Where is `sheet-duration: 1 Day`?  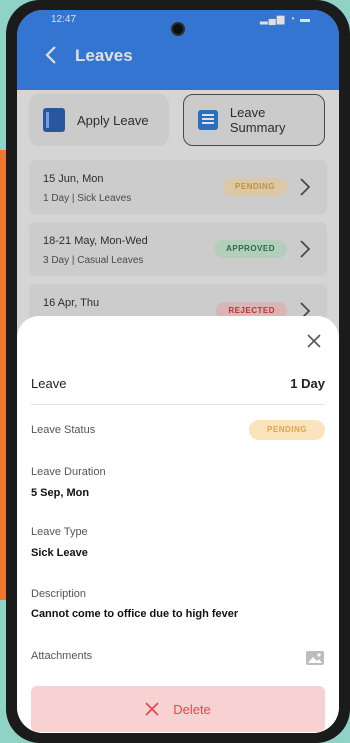 sheet-duration: 1 Day is located at coordinates (307, 383).